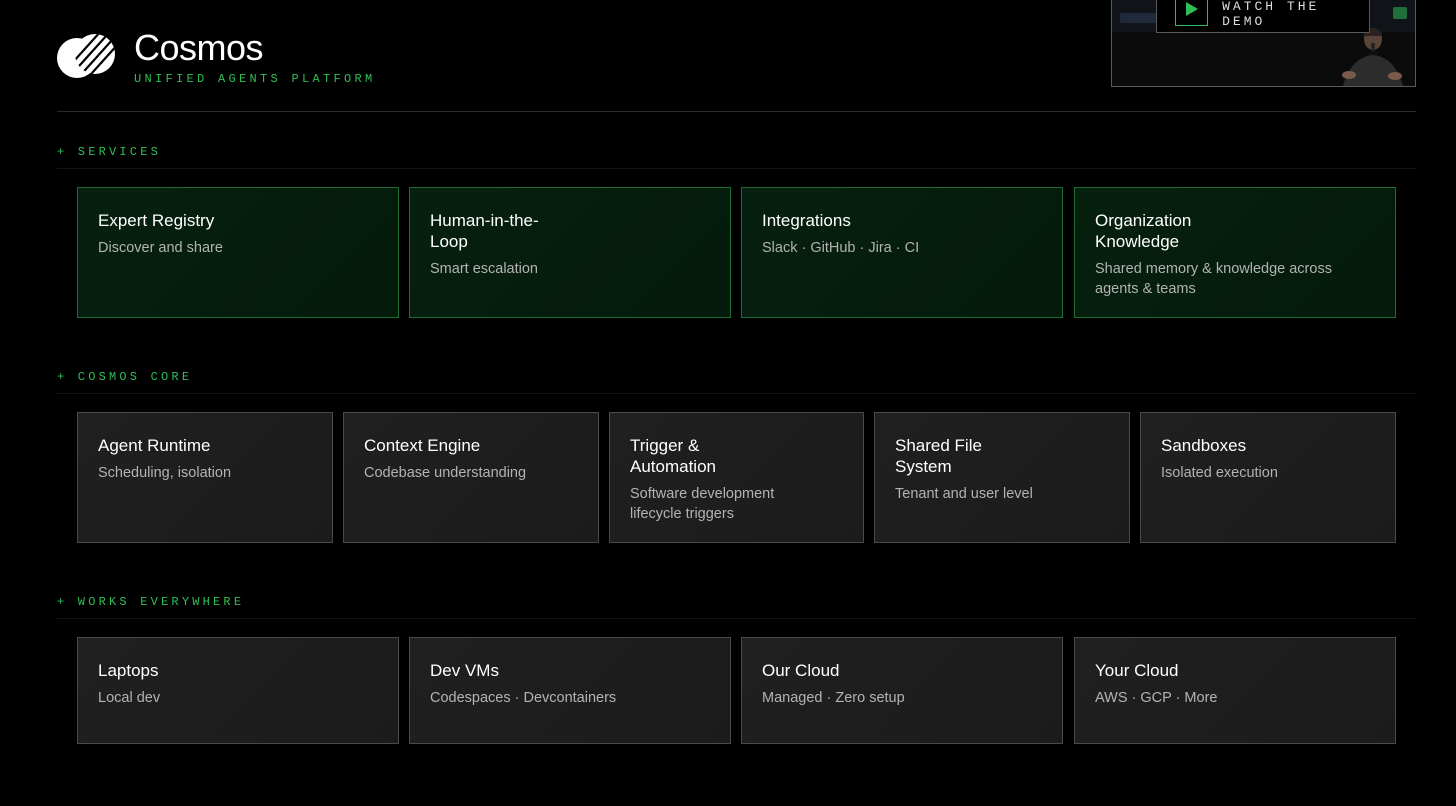 This screenshot has width=1456, height=806. What do you see at coordinates (841, 248) in the screenshot?
I see `card-description: Slack · GitHub · Jira · CI` at bounding box center [841, 248].